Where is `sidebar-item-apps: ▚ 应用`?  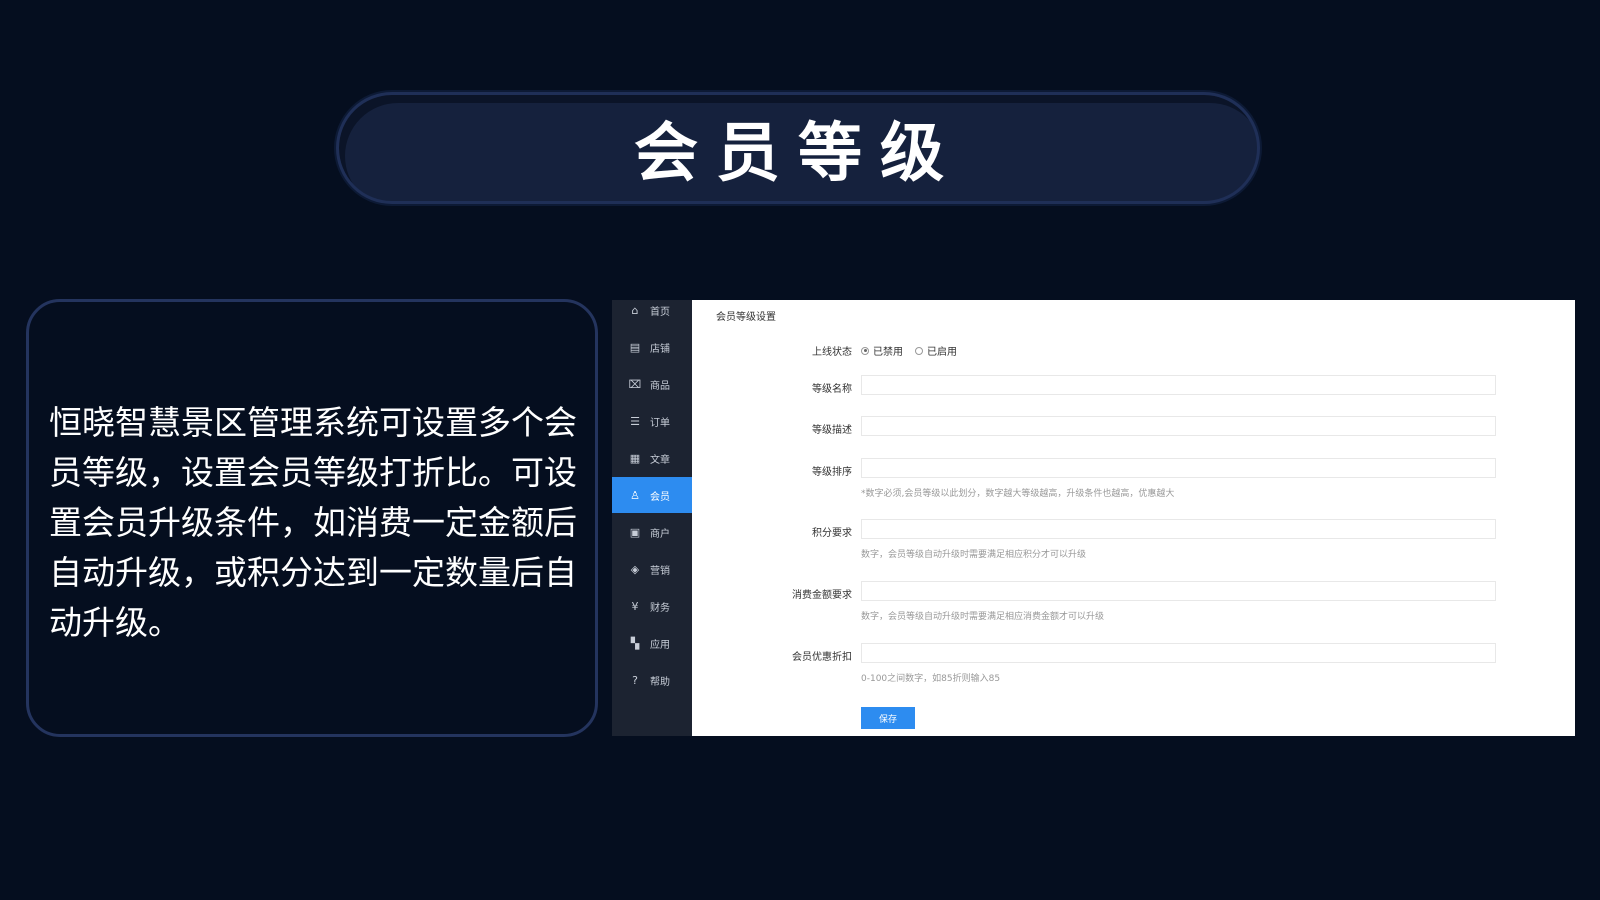 sidebar-item-apps: ▚ 应用 is located at coordinates (652, 643).